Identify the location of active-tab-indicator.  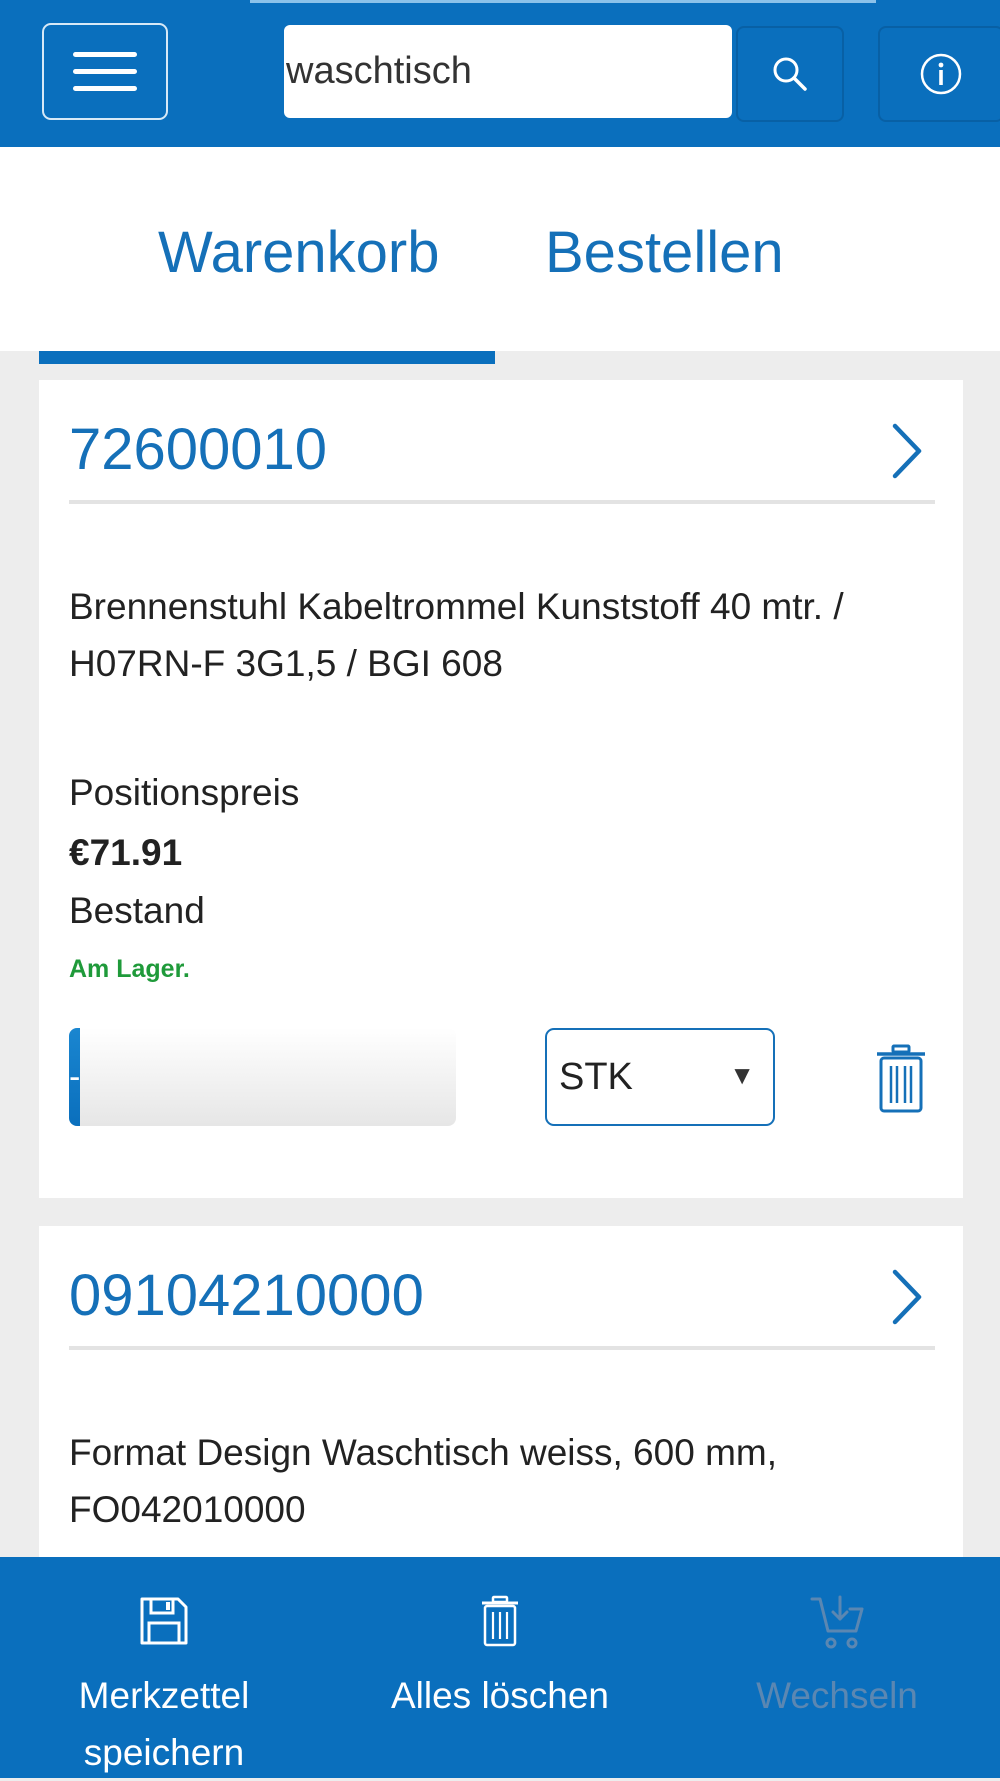
(267, 357).